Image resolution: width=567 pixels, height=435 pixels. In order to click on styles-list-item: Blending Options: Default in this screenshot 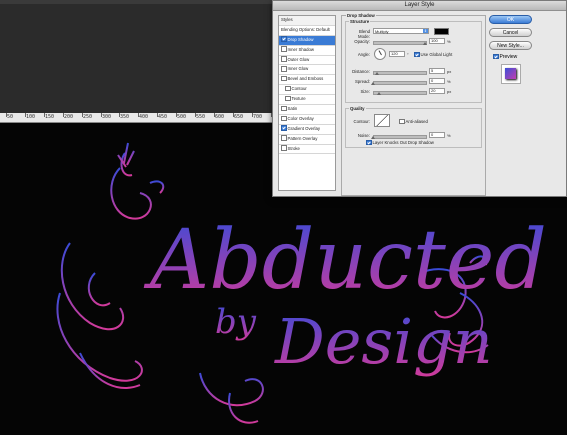, I will do `click(307, 31)`.